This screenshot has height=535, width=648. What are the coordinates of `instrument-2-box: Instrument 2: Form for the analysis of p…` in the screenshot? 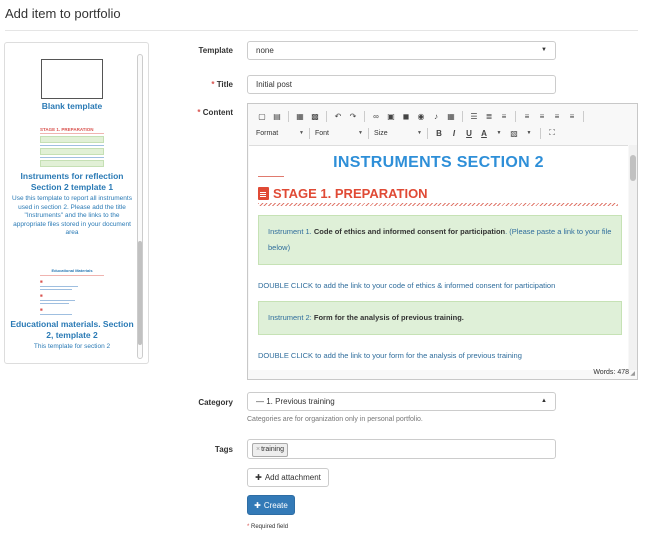 It's located at (440, 318).